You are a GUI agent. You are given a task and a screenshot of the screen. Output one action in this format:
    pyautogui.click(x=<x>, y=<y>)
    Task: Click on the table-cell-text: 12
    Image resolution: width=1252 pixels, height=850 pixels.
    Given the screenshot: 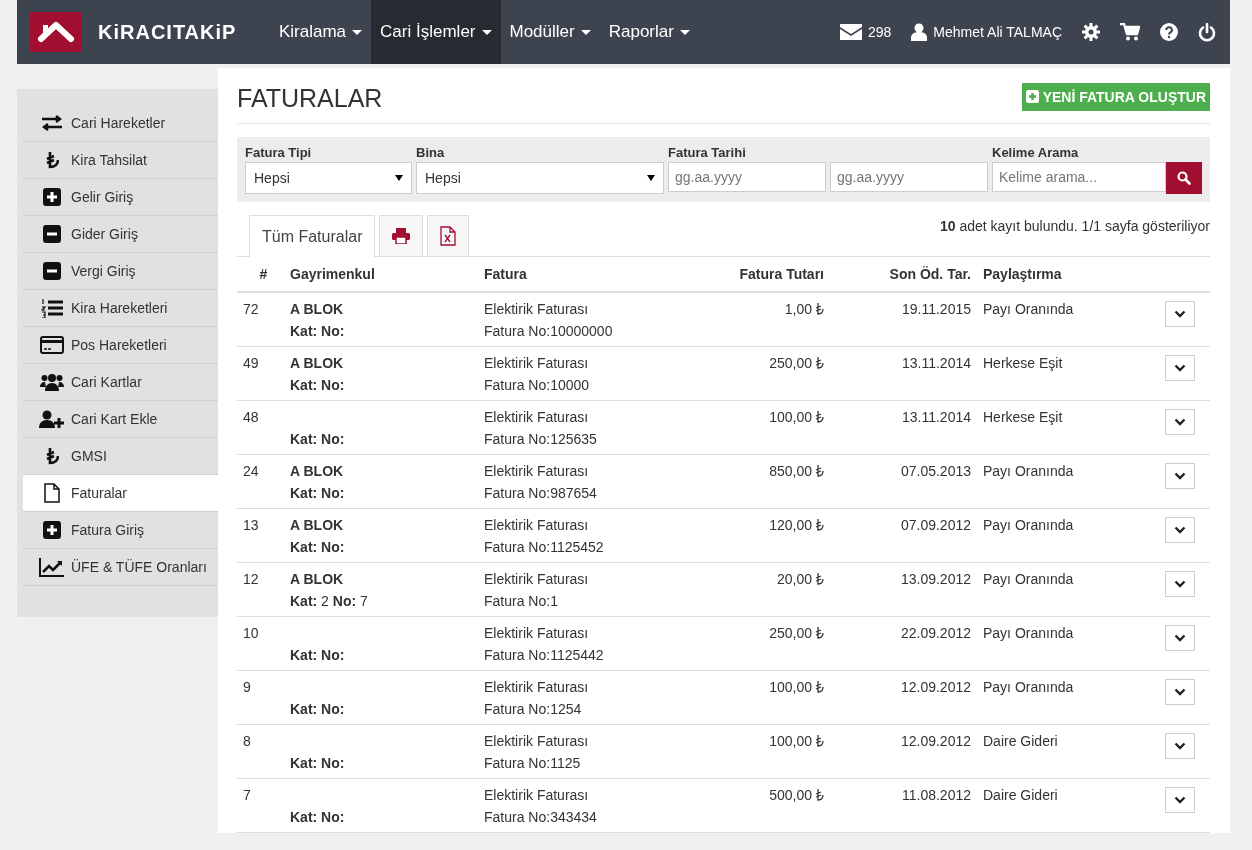 What is the action you would take?
    pyautogui.click(x=251, y=579)
    